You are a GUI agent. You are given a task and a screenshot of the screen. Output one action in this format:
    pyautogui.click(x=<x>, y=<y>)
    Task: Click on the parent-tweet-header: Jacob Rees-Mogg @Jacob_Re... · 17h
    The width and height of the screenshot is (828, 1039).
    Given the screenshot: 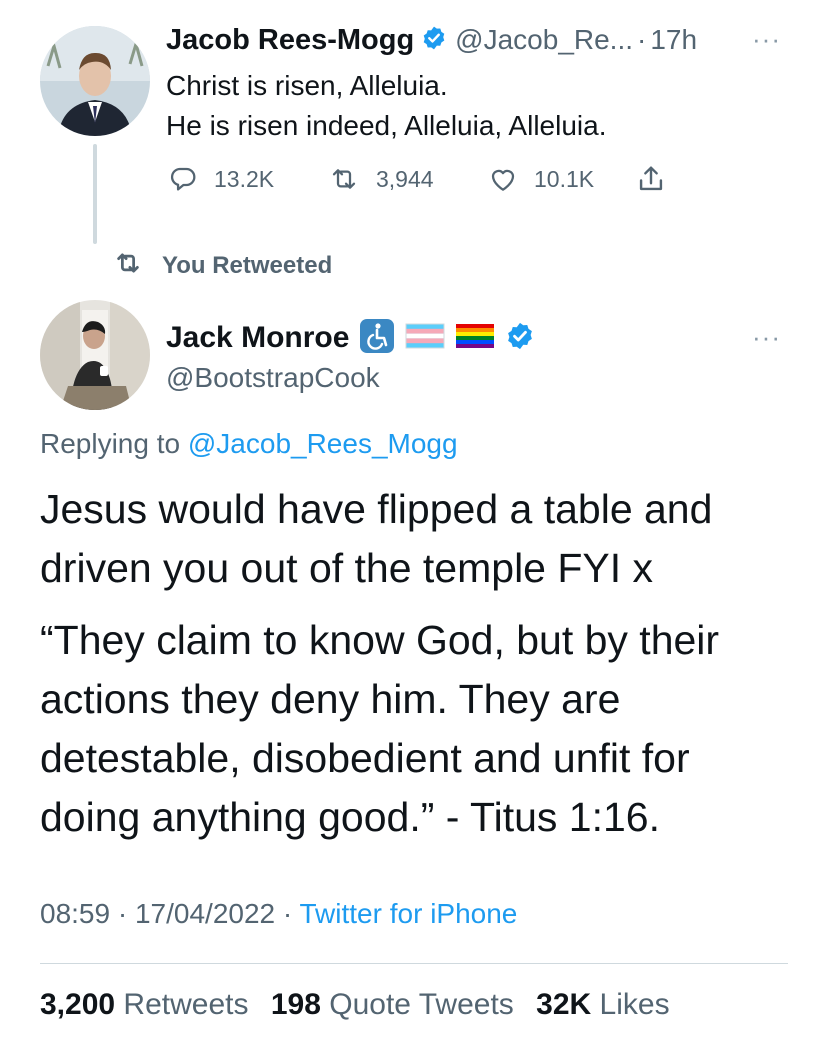 What is the action you would take?
    pyautogui.click(x=431, y=40)
    